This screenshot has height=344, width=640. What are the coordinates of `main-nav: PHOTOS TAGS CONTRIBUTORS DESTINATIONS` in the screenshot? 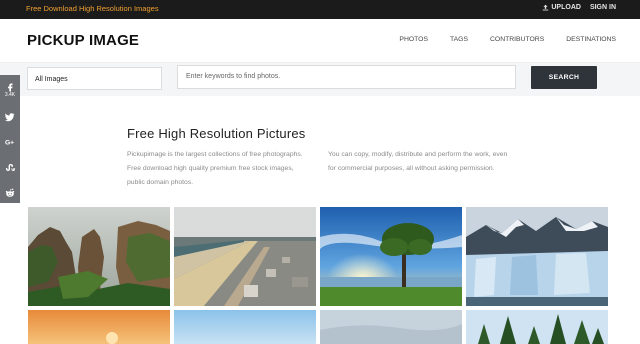 It's located at (507, 39).